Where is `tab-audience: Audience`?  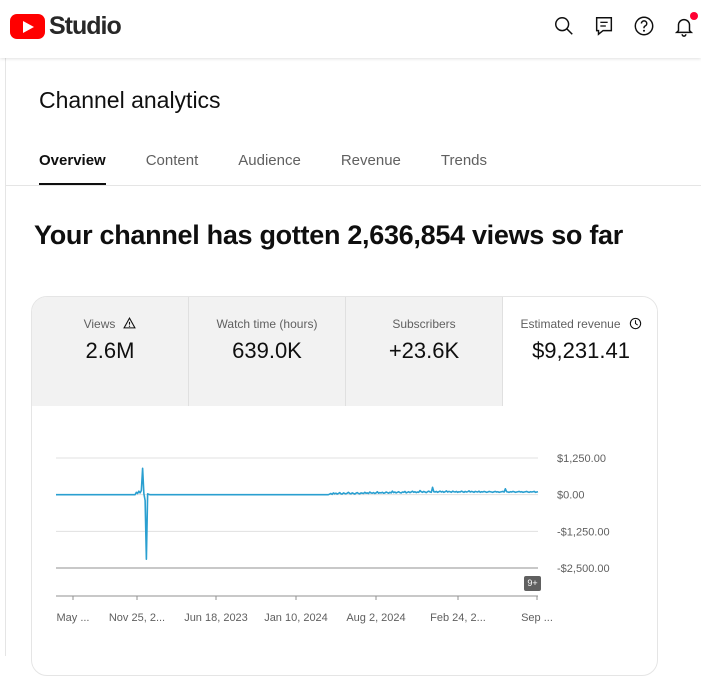
tab-audience: Audience is located at coordinates (269, 169).